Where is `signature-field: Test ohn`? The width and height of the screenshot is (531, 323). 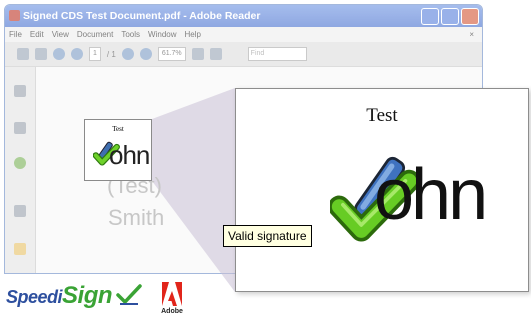
signature-field: Test ohn is located at coordinates (118, 150).